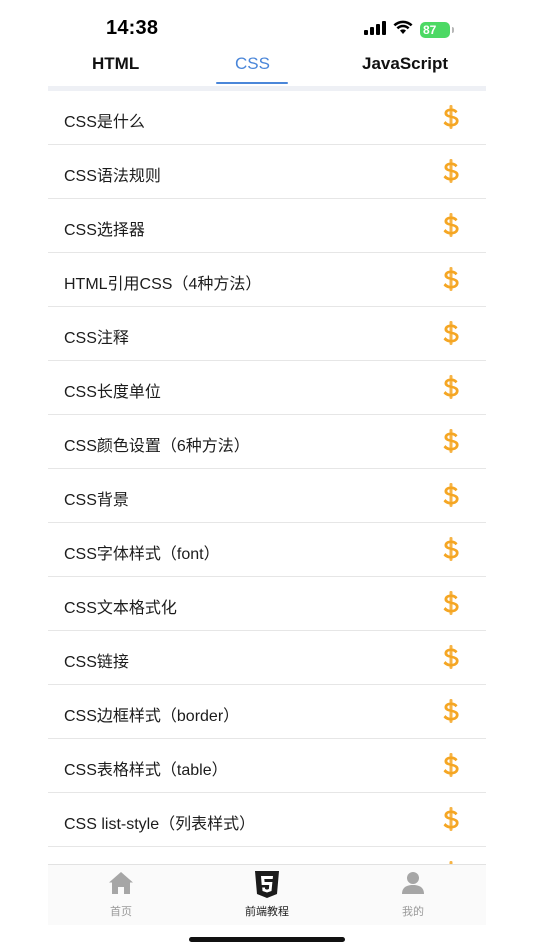  I want to click on list-item, so click(267, 855).